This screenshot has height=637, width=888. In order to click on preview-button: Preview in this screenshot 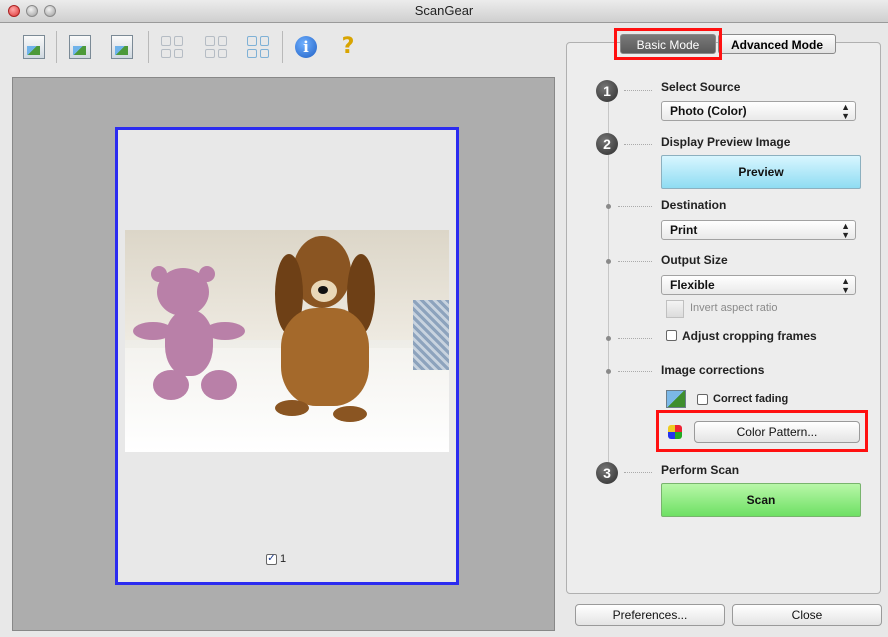, I will do `click(761, 172)`.